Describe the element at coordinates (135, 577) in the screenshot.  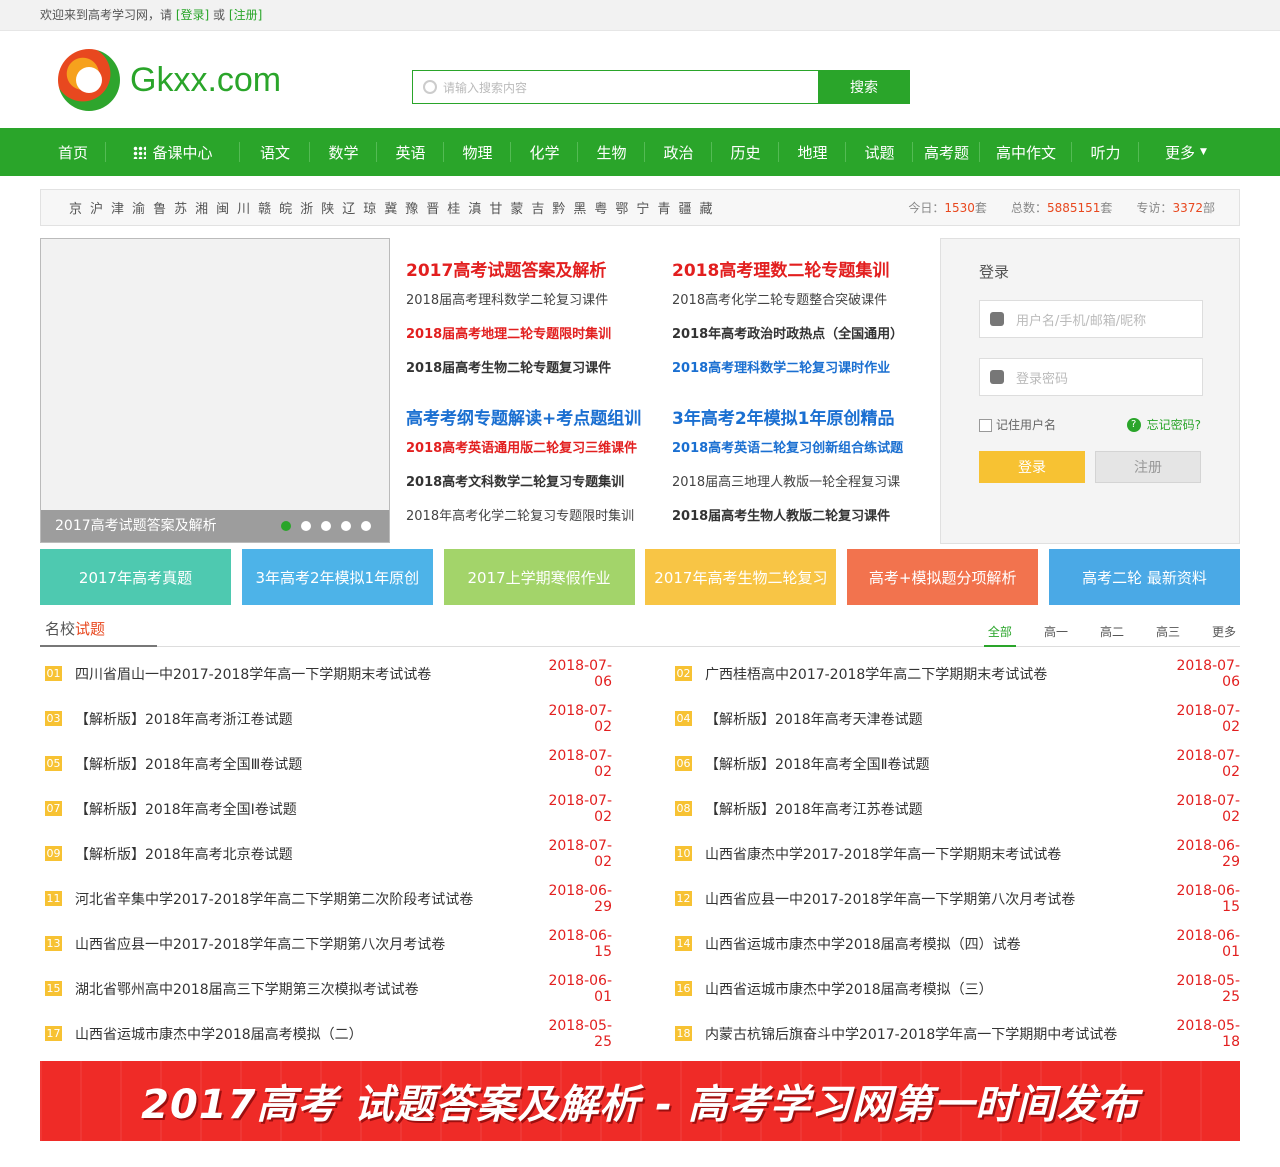
I see `category-tile: 2017年高考真题` at that location.